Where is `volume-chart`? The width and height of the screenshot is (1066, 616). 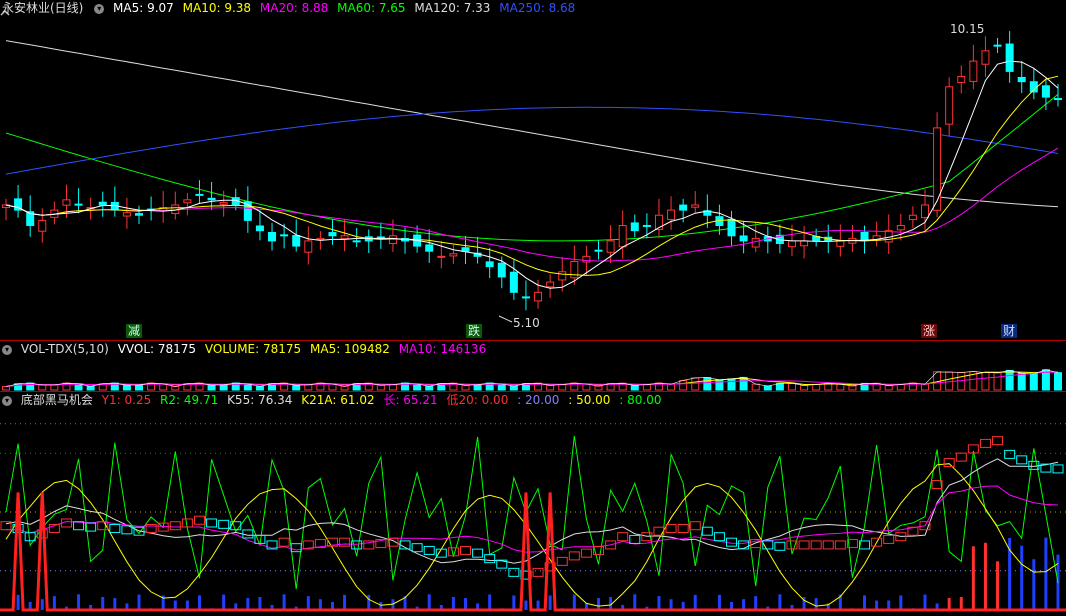 volume-chart is located at coordinates (533, 366).